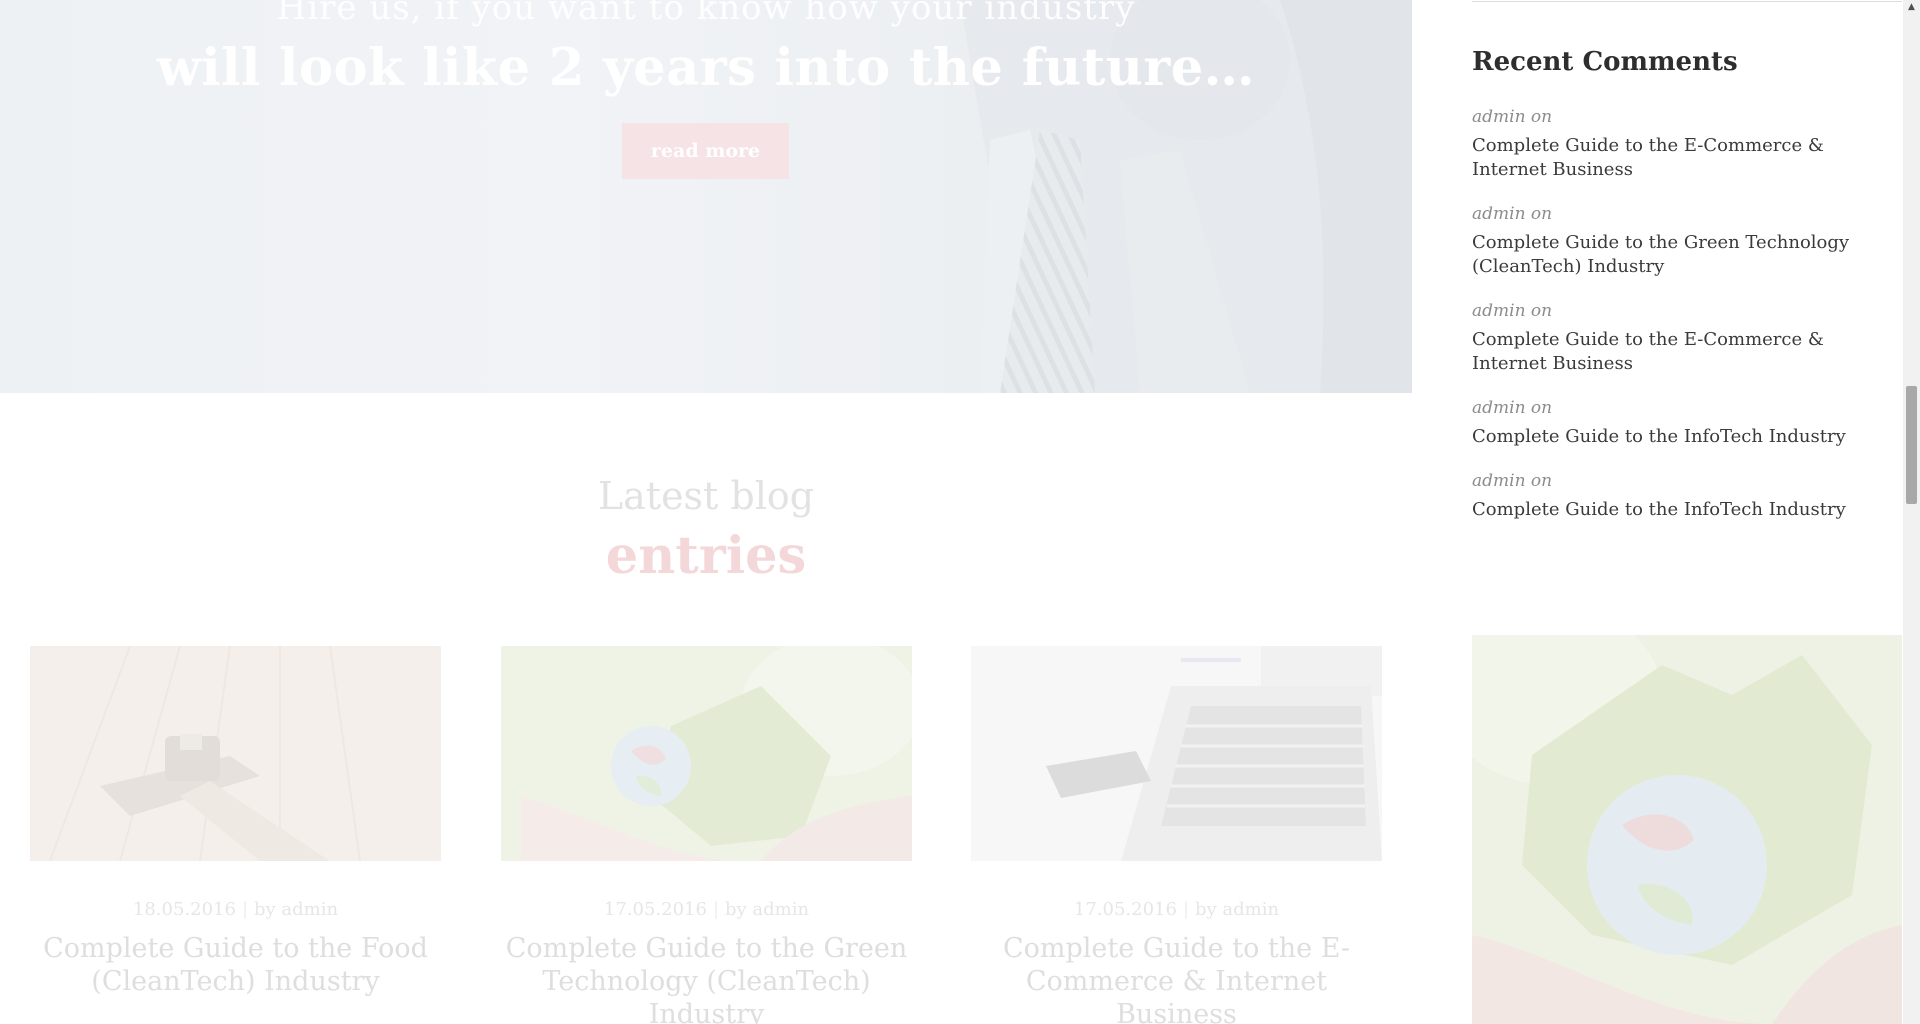  I want to click on scrollbar-thumb, so click(1911, 445).